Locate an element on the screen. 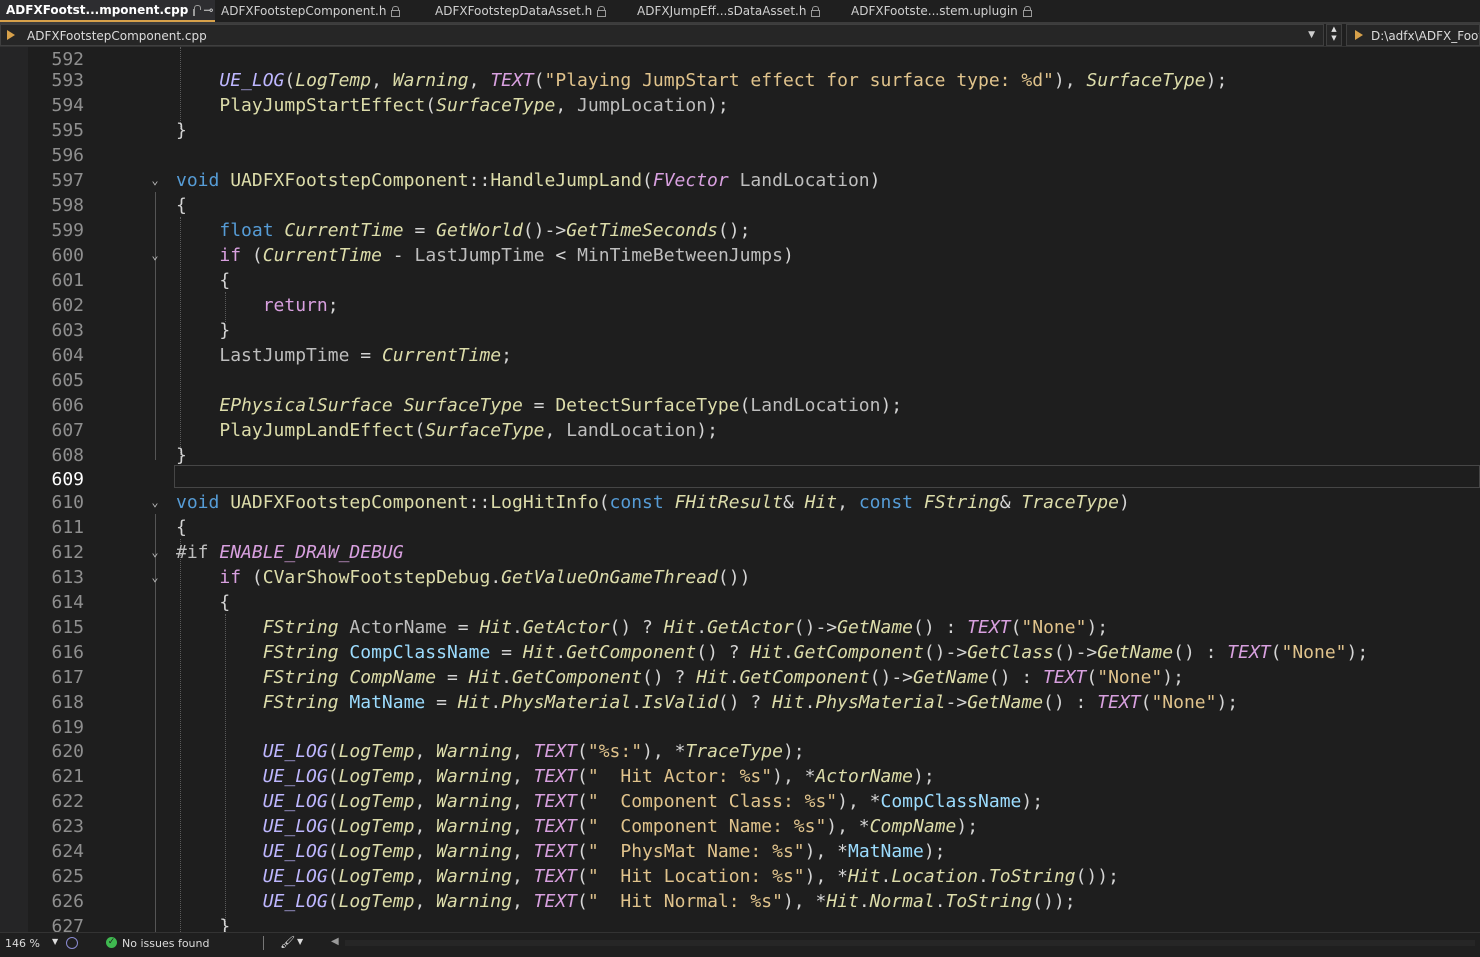 The image size is (1480, 957). line-number: 602 is located at coordinates (67, 305).